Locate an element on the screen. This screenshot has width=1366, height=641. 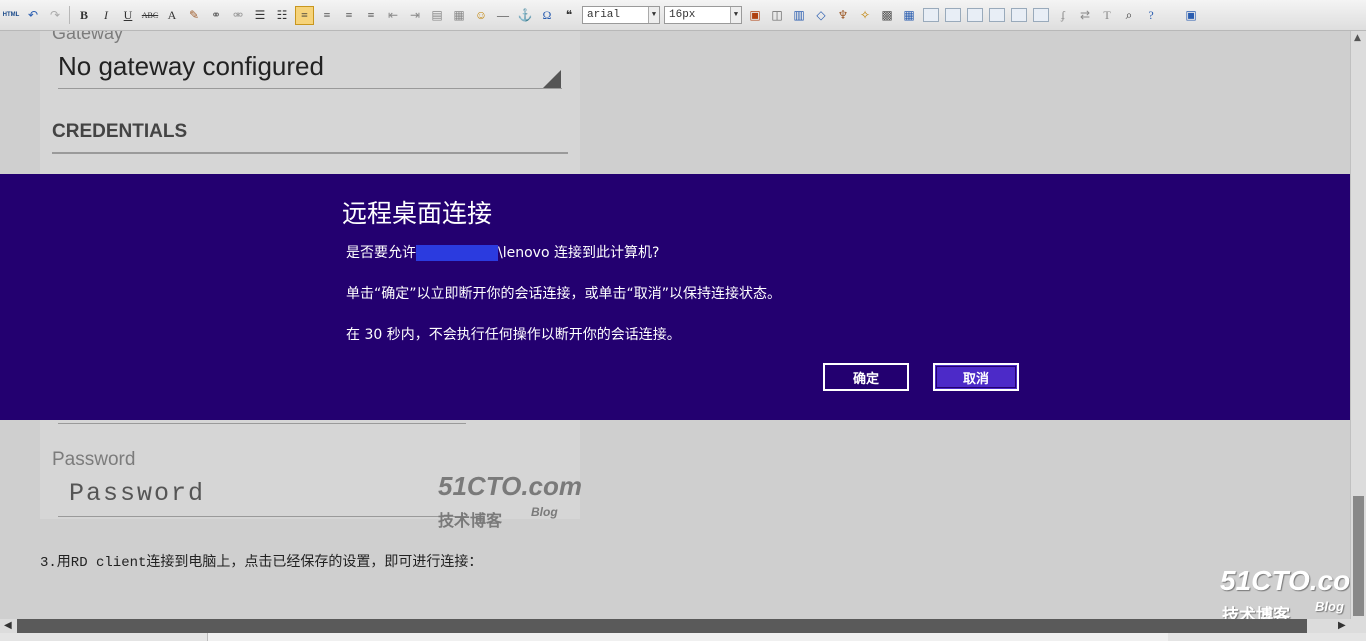
ok-button: 确定 is located at coordinates (866, 377).